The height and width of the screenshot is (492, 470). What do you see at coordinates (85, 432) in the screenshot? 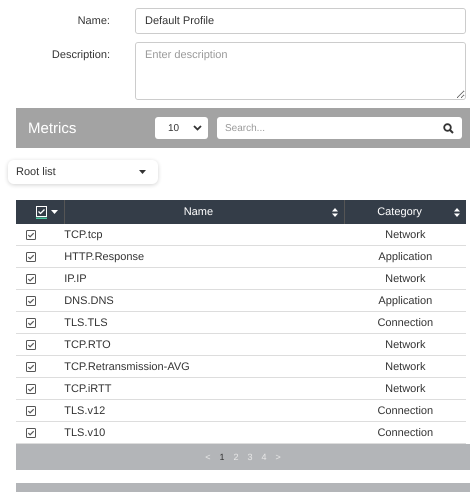
I see `table-cell: TLS.v10` at bounding box center [85, 432].